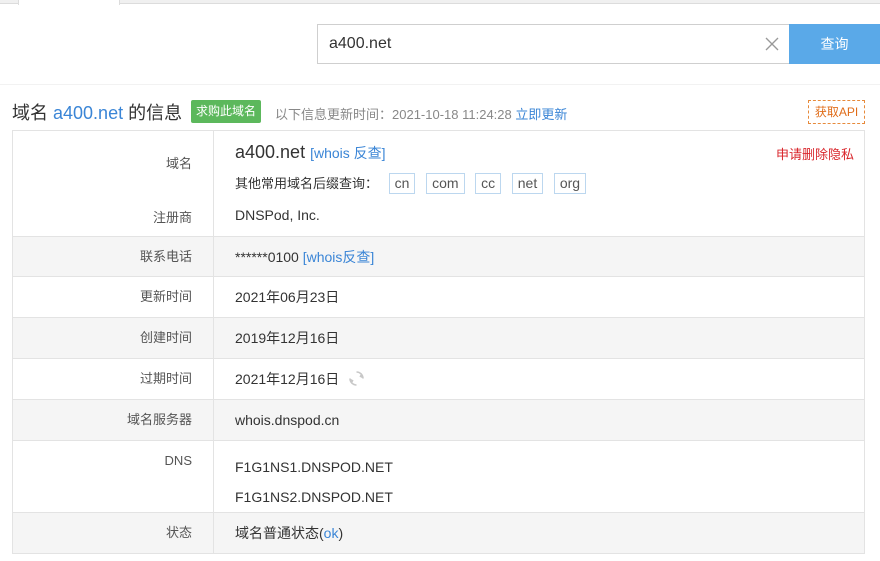 The image size is (880, 561). Describe the element at coordinates (88, 113) in the screenshot. I see `title-domain: a400.net` at that location.